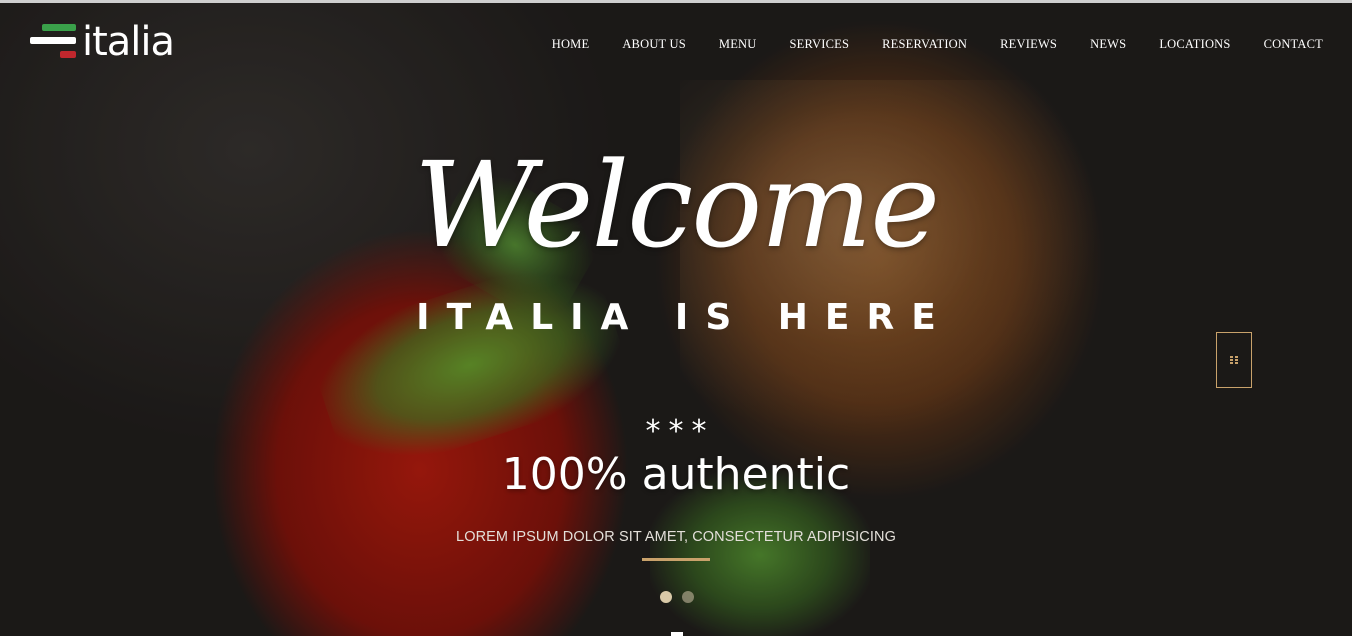 This screenshot has width=1352, height=636. Describe the element at coordinates (128, 42) in the screenshot. I see `logo-text: italia` at that location.